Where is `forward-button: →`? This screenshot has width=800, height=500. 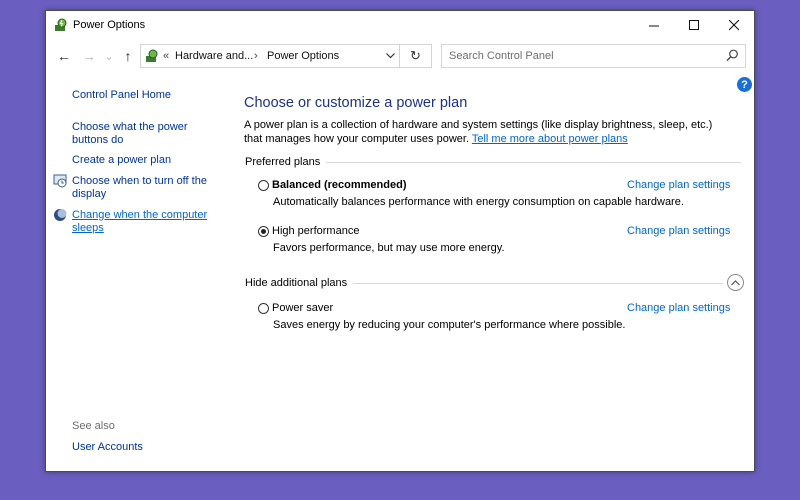
forward-button: → is located at coordinates (89, 56).